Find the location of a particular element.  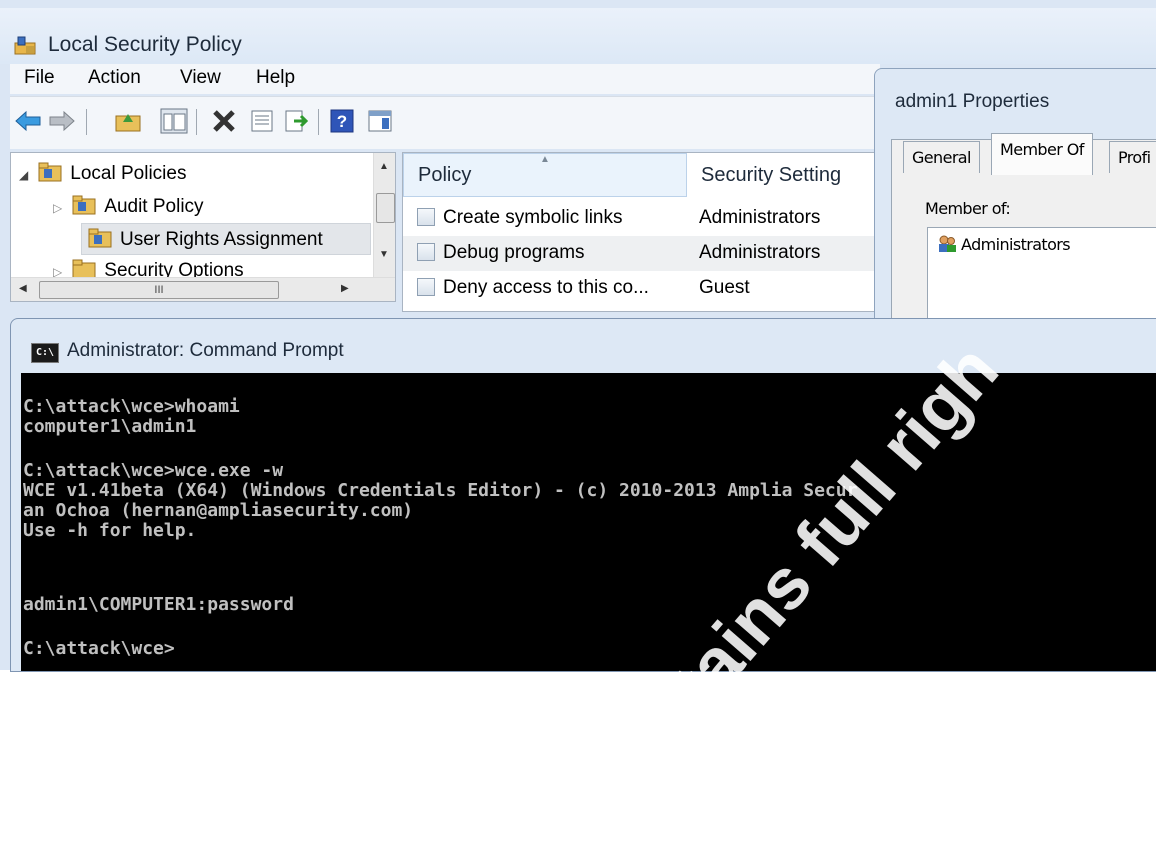

help-icon: ? is located at coordinates (342, 121).